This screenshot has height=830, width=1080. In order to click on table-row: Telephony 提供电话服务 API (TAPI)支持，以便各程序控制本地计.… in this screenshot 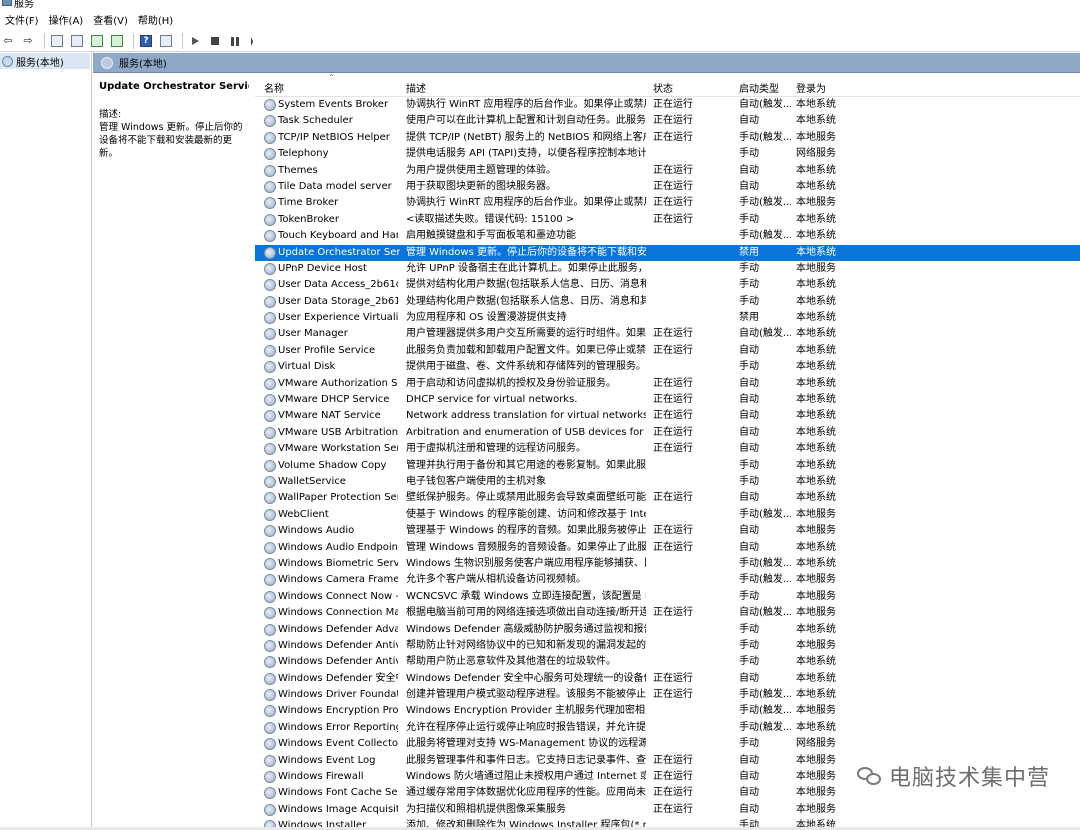, I will do `click(667, 154)`.